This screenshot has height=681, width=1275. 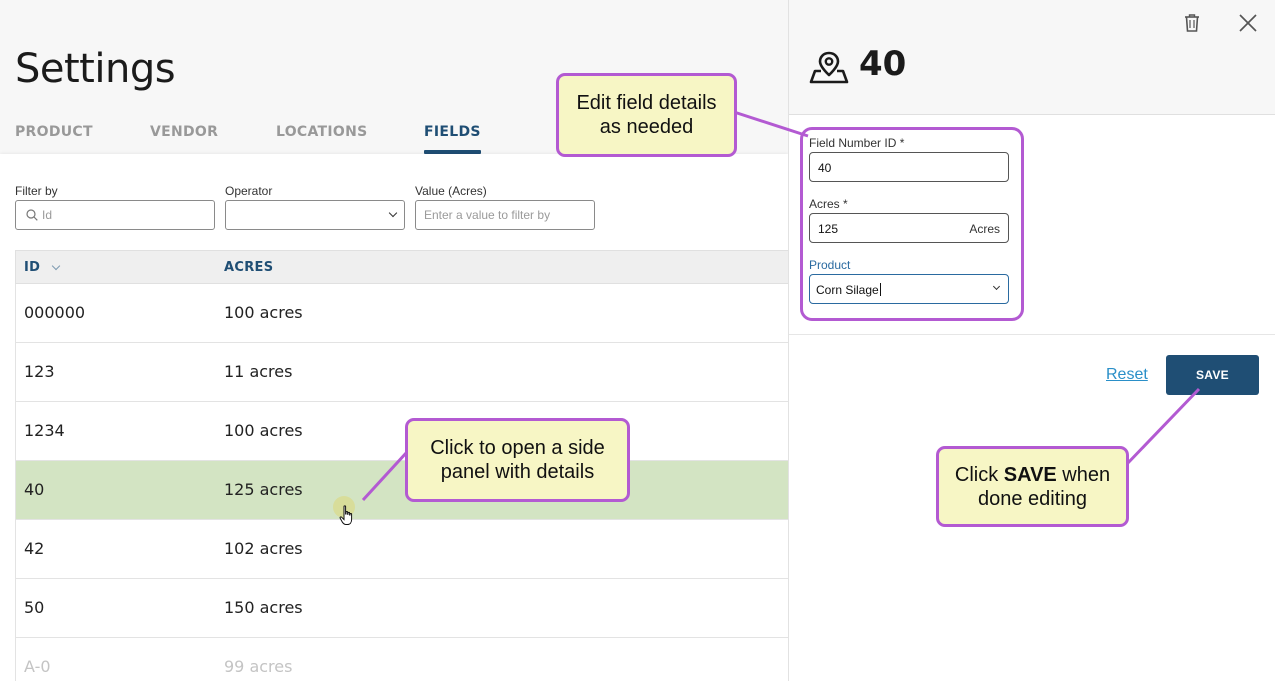 I want to click on value-input: Enter a value to filter by, so click(x=505, y=215).